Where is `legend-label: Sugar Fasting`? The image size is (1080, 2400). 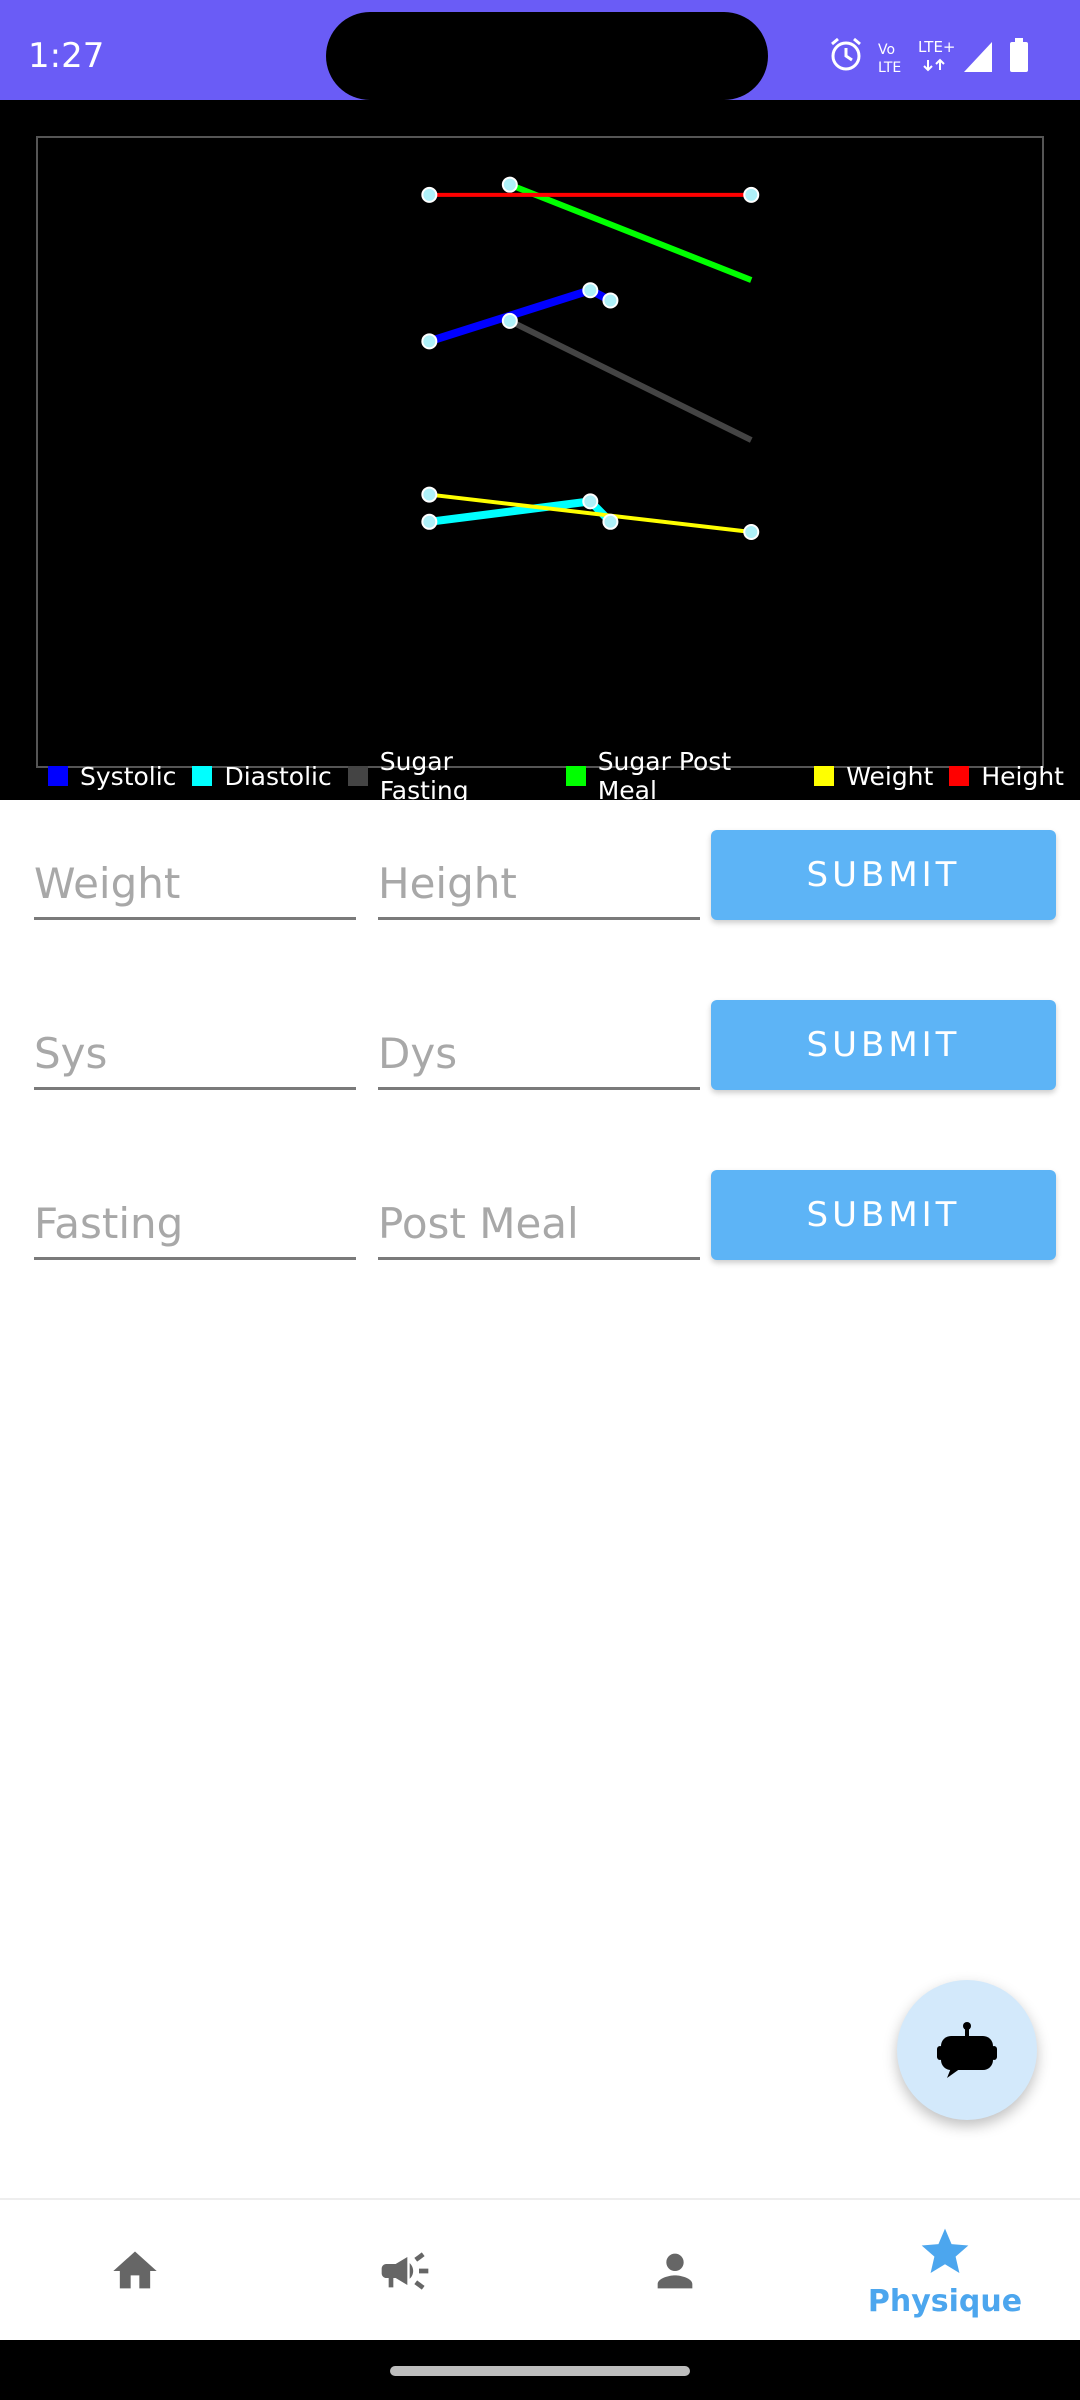
legend-label: Sugar Fasting is located at coordinates (424, 776).